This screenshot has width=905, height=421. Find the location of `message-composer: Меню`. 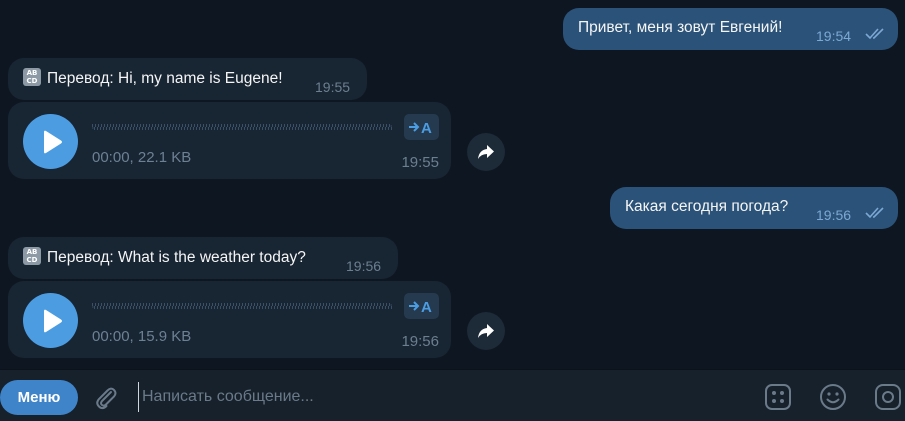

message-composer: Меню is located at coordinates (452, 395).